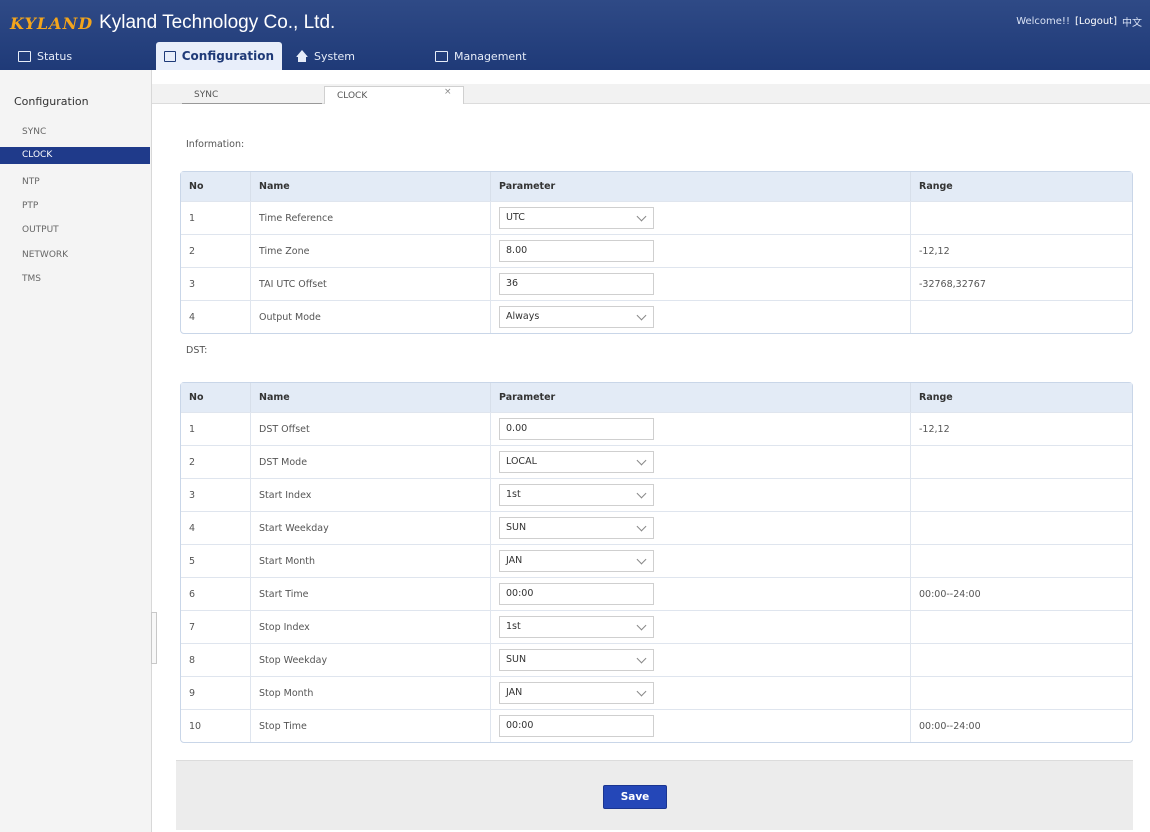 The image size is (1150, 832). What do you see at coordinates (576, 627) in the screenshot?
I see `stop-index-select: 1st` at bounding box center [576, 627].